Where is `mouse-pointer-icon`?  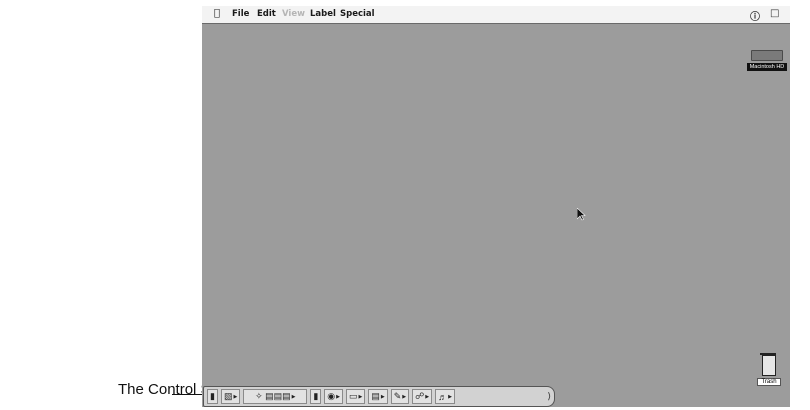
mouse-pointer-icon is located at coordinates (581, 214).